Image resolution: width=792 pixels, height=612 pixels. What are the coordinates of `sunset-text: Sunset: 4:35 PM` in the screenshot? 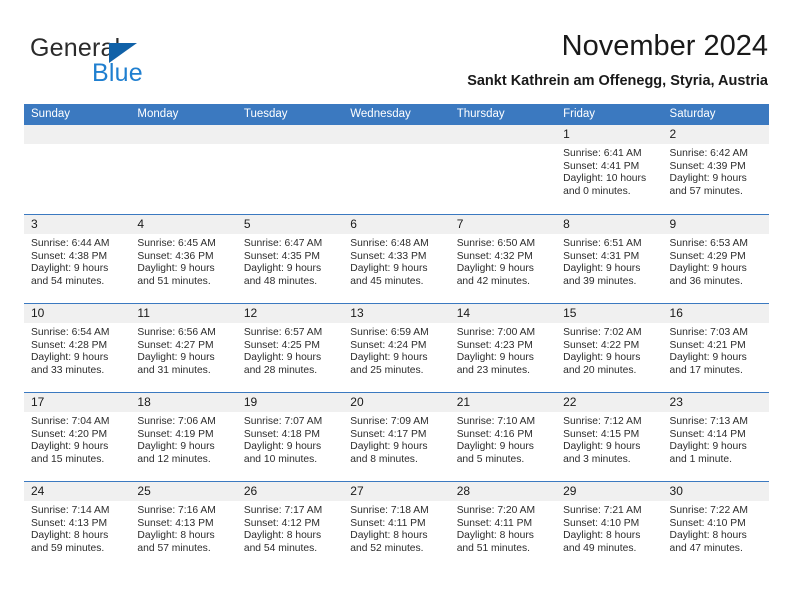 It's located at (281, 256).